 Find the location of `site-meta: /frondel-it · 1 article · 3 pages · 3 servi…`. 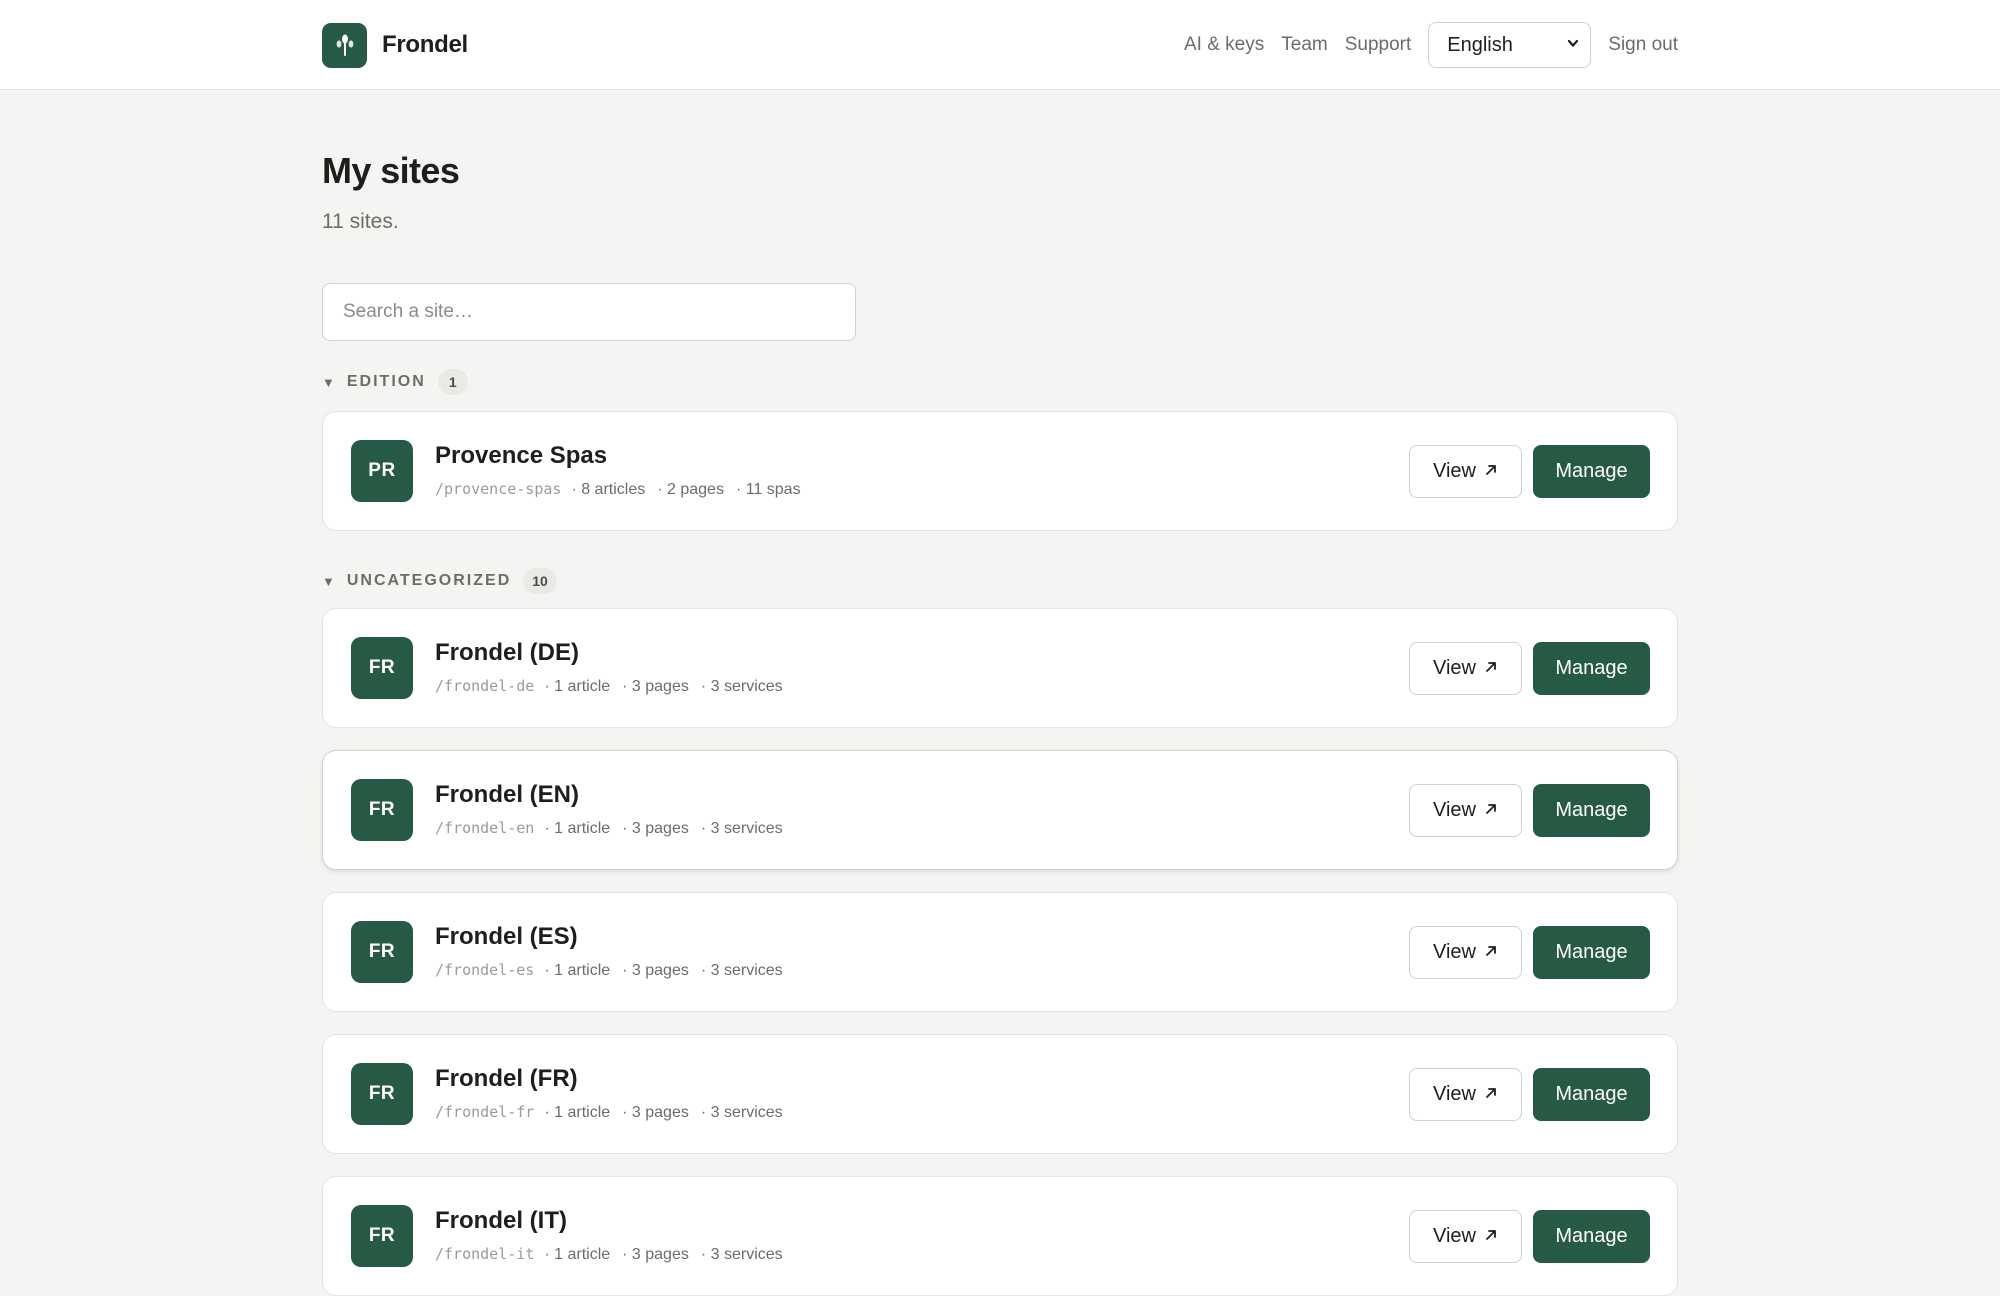

site-meta: /frondel-it · 1 article · 3 pages · 3 servi… is located at coordinates (615, 1254).